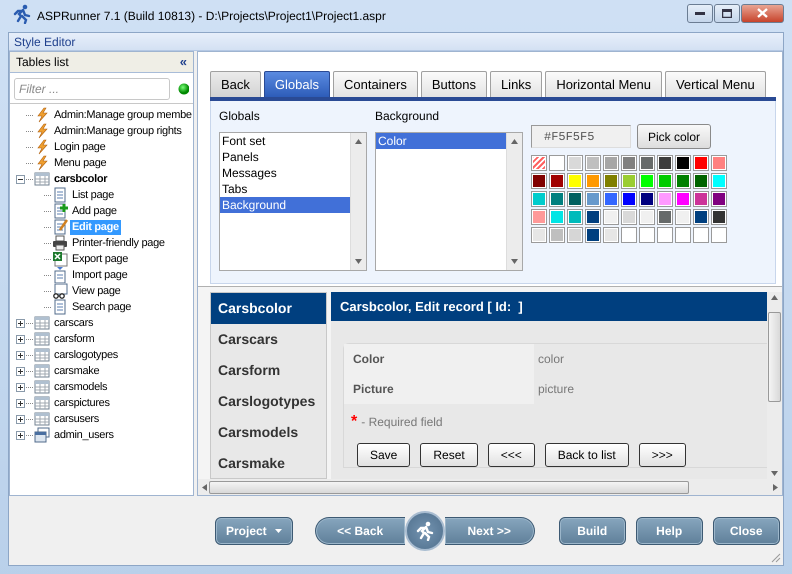  What do you see at coordinates (449, 201) in the screenshot?
I see `background-list: Color` at bounding box center [449, 201].